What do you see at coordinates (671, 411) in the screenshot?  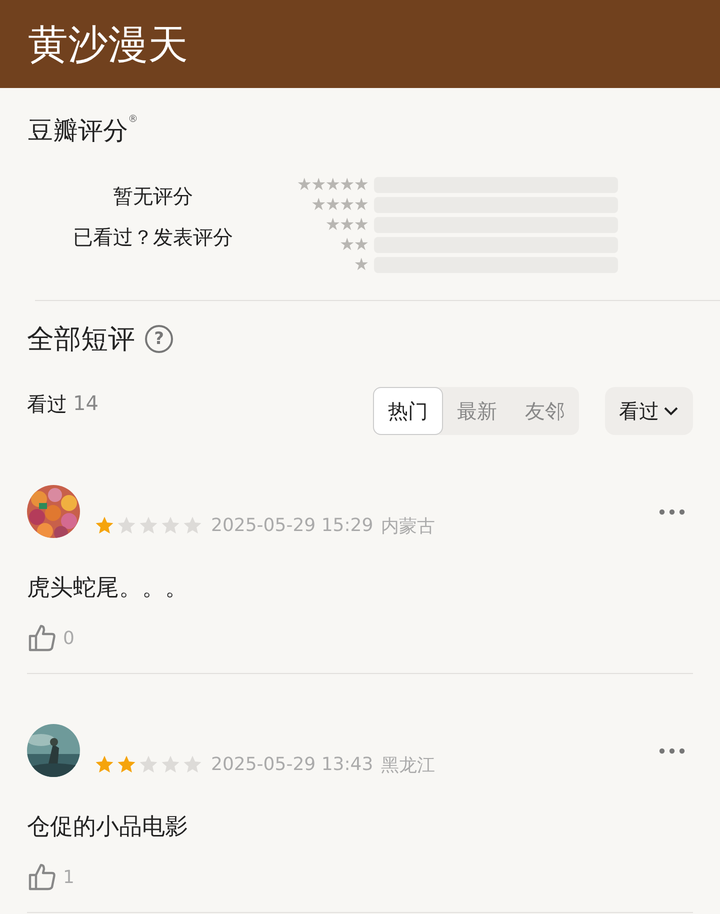 I see `chevron-down-icon` at bounding box center [671, 411].